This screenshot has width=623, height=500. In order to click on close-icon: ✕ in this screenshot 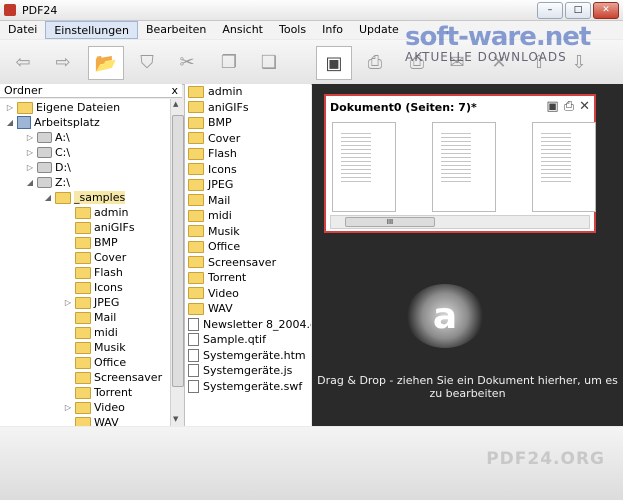, I will do `click(584, 106)`.